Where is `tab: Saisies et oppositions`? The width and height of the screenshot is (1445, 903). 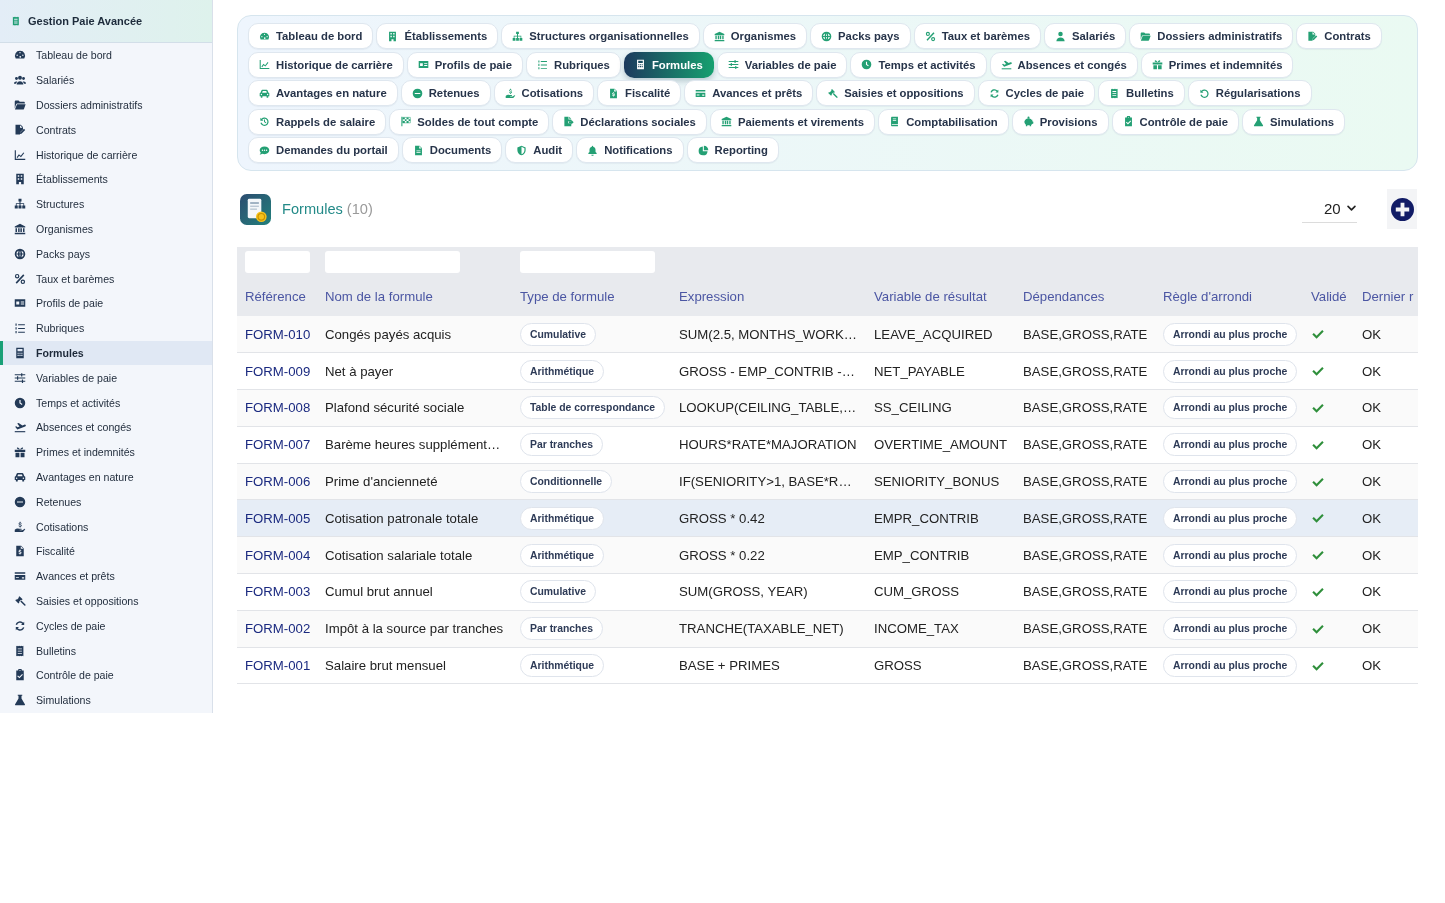 tab: Saisies et oppositions is located at coordinates (895, 93).